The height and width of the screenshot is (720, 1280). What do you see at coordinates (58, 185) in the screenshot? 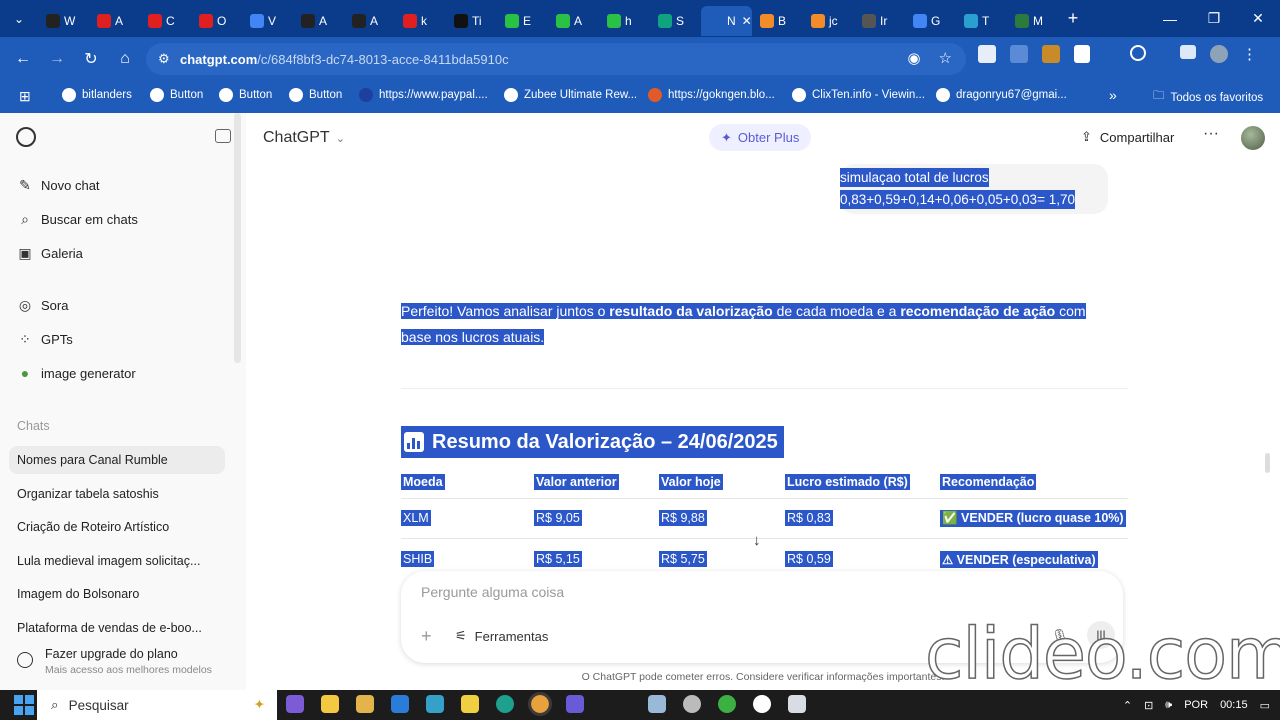
I see `sidebar-item-novo-chat: ✎ Novo chat` at bounding box center [58, 185].